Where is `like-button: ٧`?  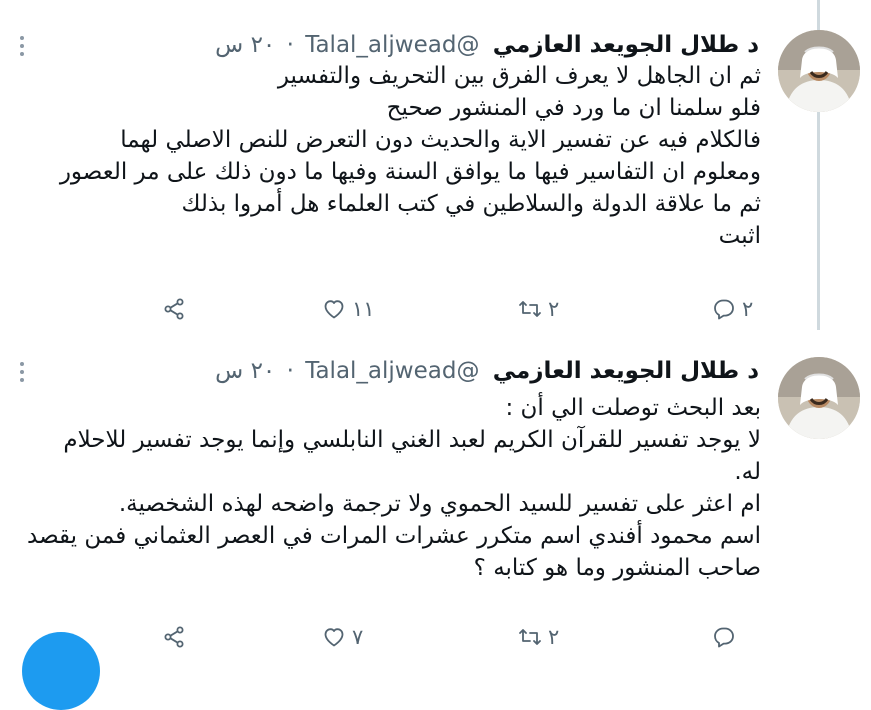 like-button: ٧ is located at coordinates (342, 637).